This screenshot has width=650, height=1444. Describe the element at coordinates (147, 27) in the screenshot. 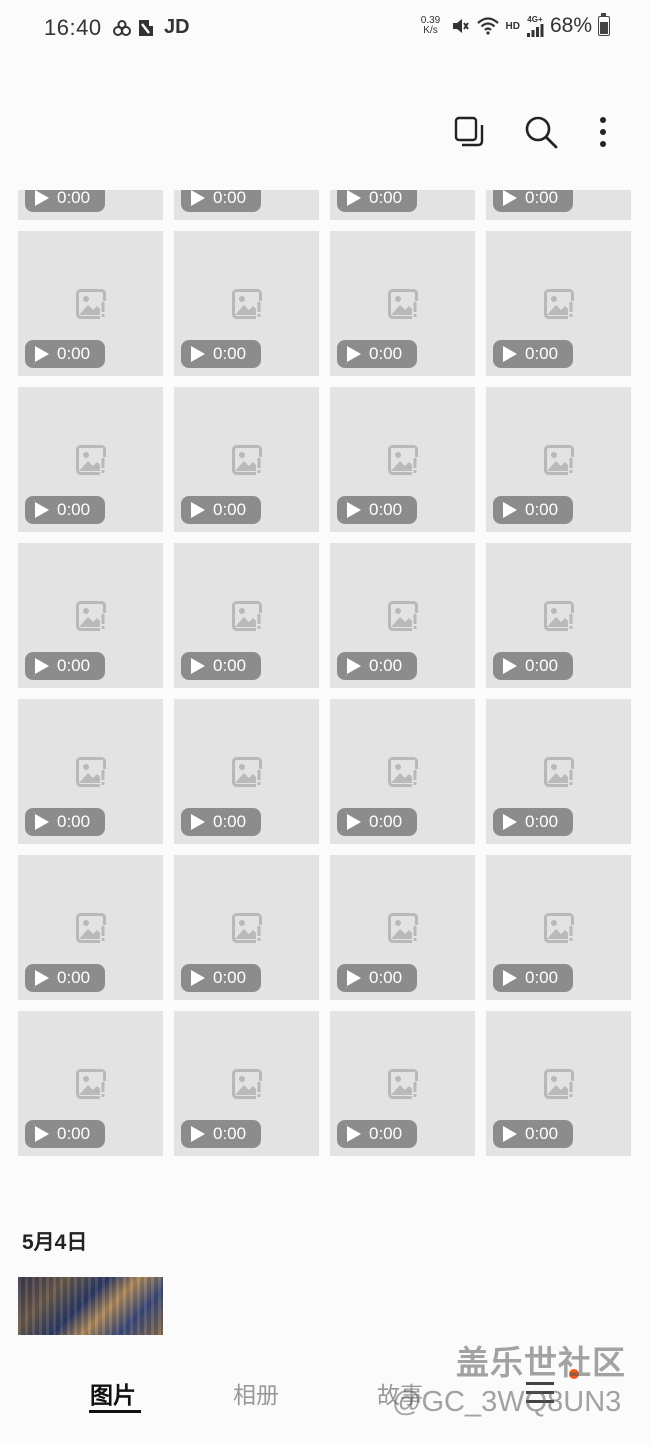

I see `app-notification-icon` at that location.